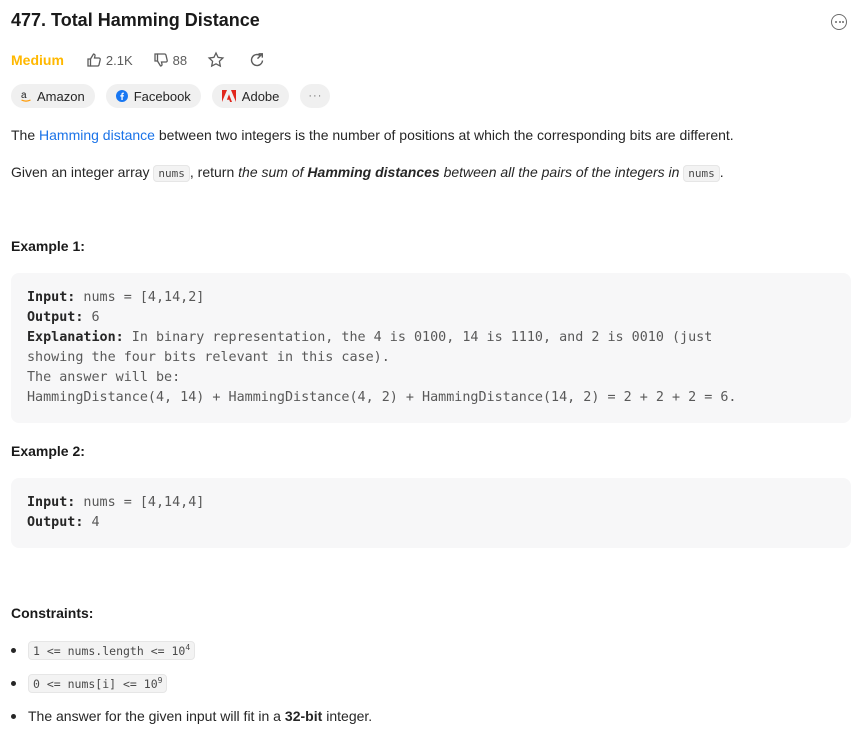 The width and height of the screenshot is (866, 741). What do you see at coordinates (61, 96) in the screenshot?
I see `tag-label: Amazon` at bounding box center [61, 96].